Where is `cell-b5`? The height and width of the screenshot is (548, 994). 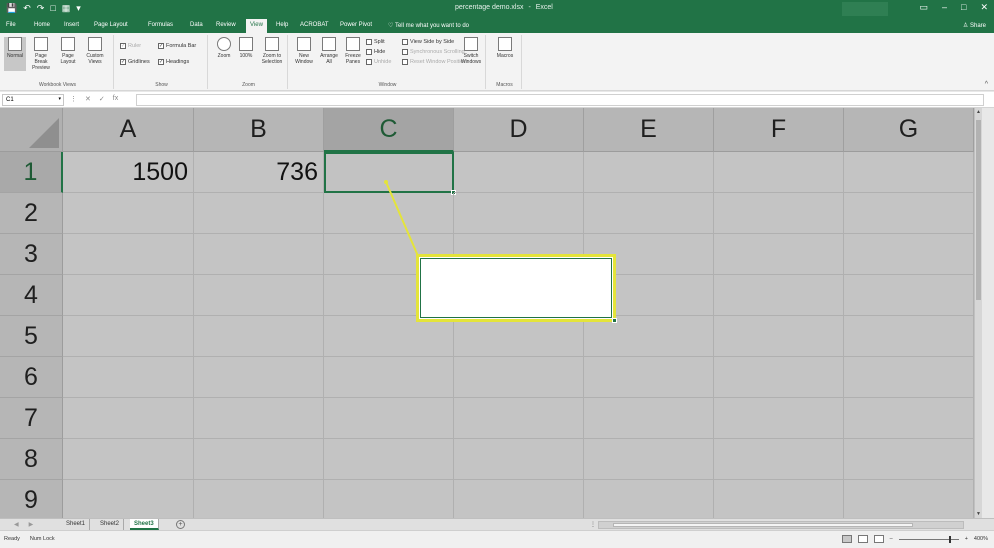
cell-b5 is located at coordinates (259, 336).